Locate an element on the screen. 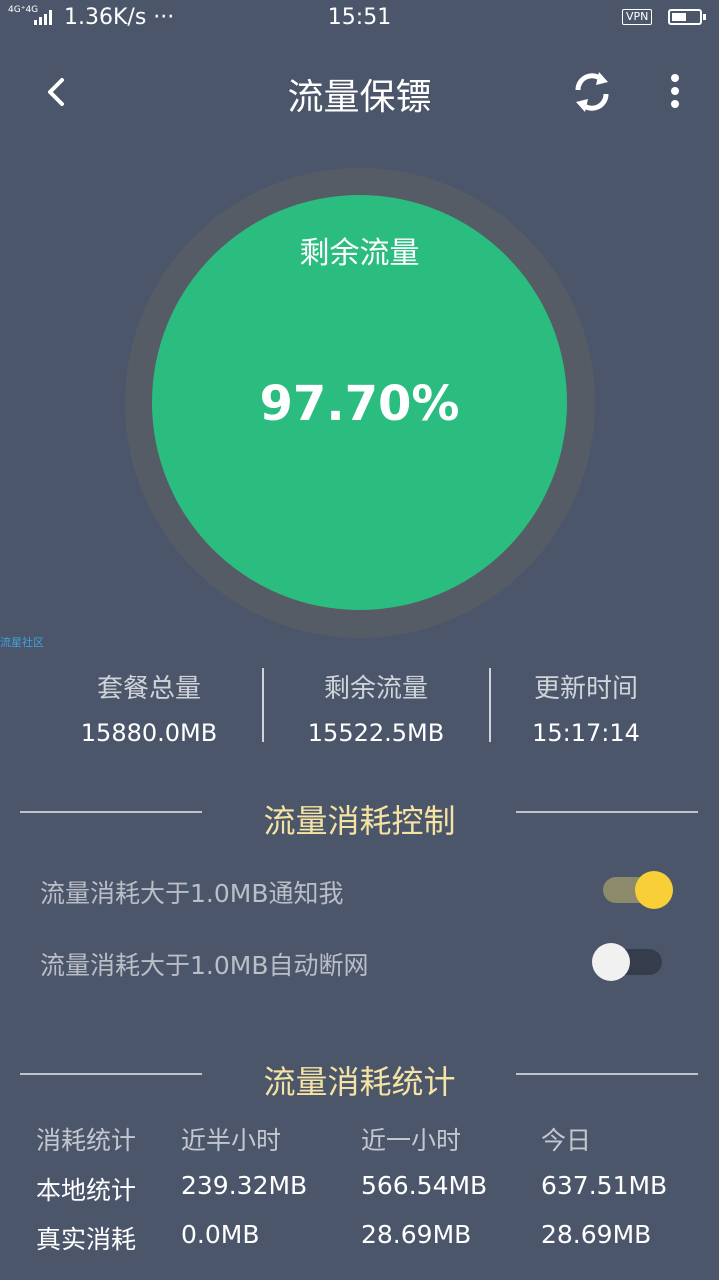  table-cell: 566.54MB is located at coordinates (424, 1185).